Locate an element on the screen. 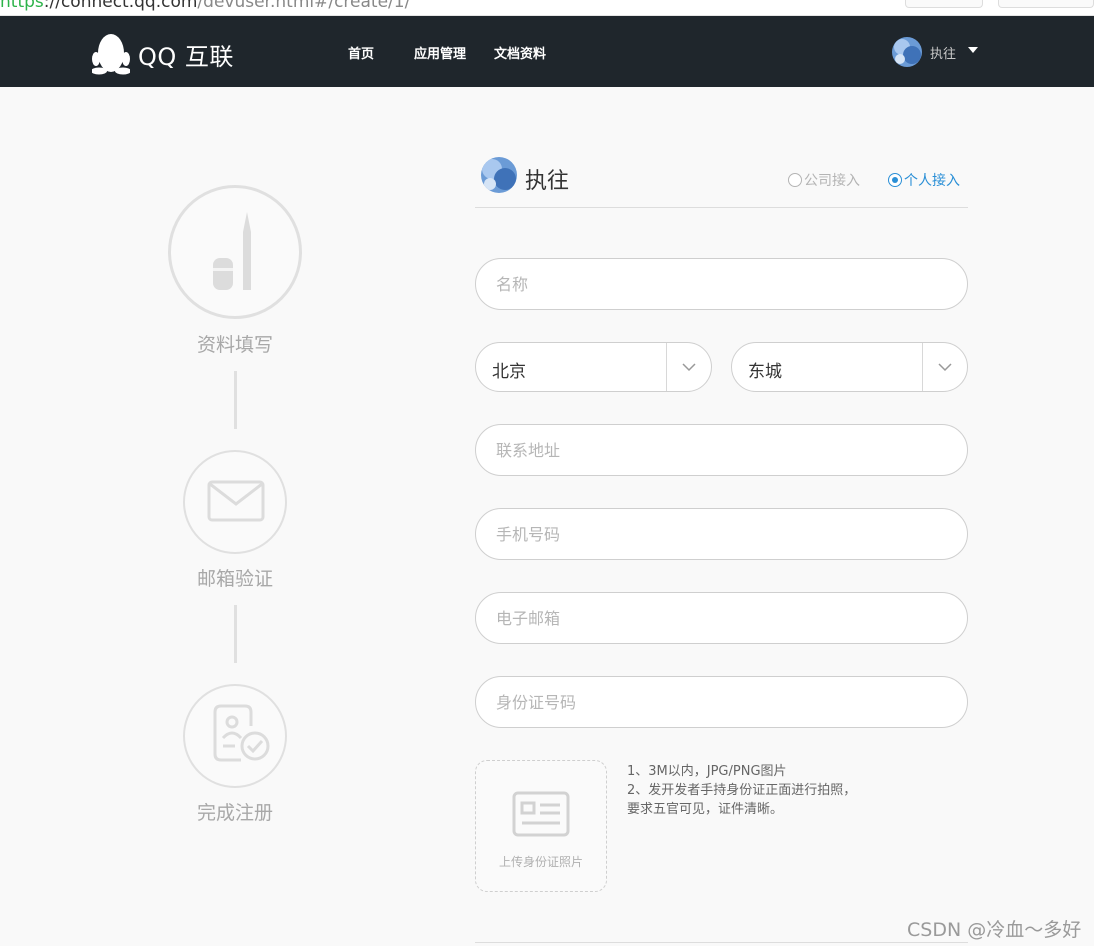  id-card-icon is located at coordinates (541, 814).